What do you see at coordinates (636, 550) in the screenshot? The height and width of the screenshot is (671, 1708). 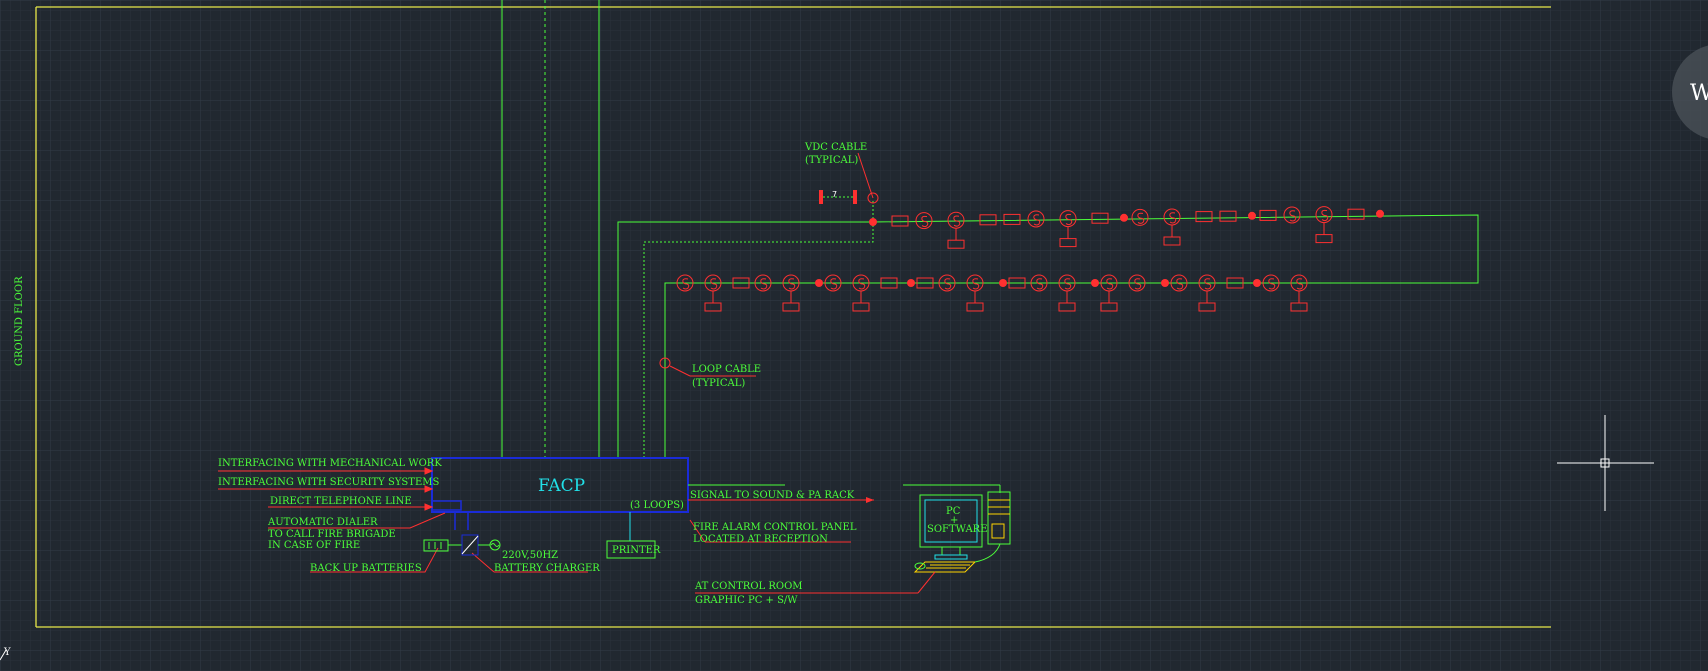 I see `printer-label: PRINTER` at bounding box center [636, 550].